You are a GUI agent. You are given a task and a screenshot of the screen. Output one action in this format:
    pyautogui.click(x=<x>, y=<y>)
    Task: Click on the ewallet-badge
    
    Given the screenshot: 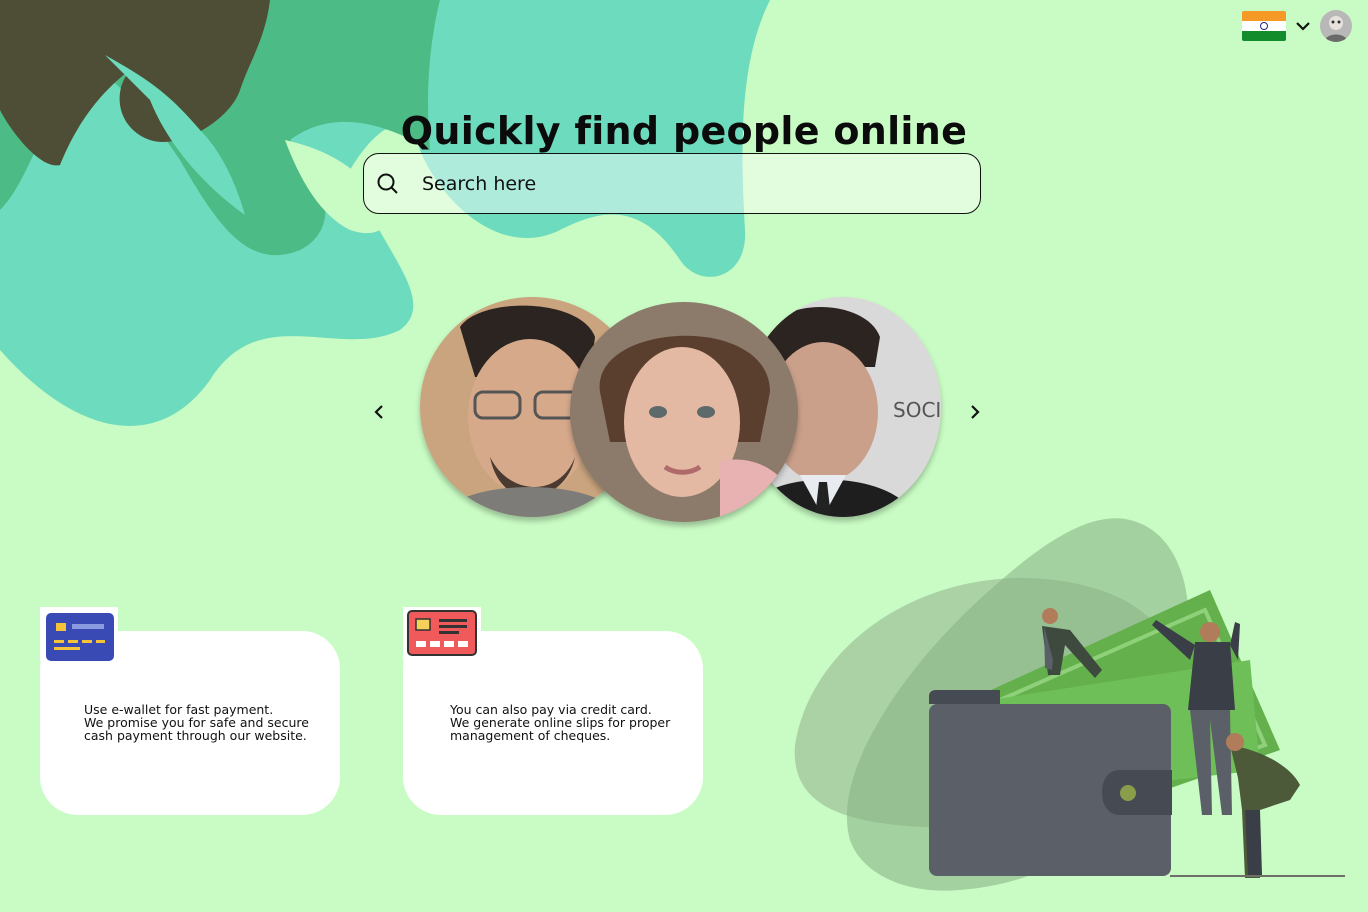 What is the action you would take?
    pyautogui.click(x=79, y=634)
    